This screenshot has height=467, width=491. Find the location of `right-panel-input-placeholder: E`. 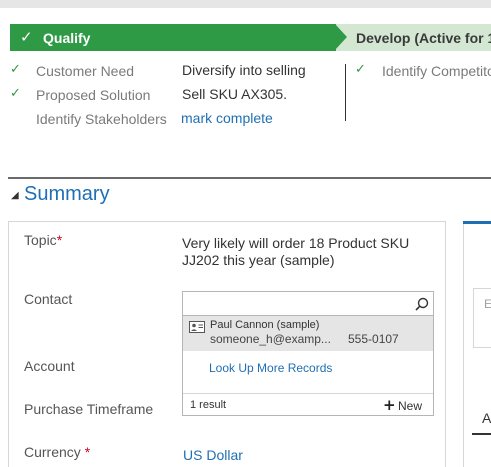

right-panel-input-placeholder: E is located at coordinates (487, 304).